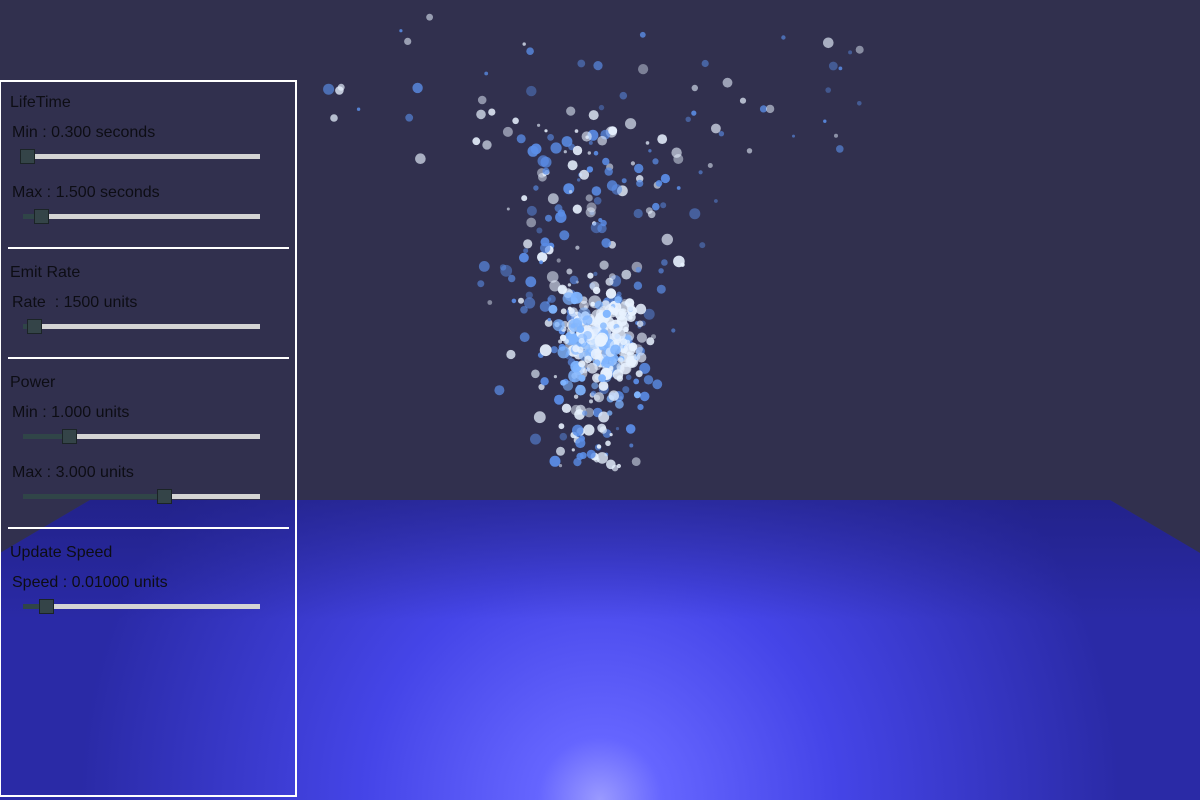 The height and width of the screenshot is (800, 1200). Describe the element at coordinates (40, 102) in the screenshot. I see `section-title: LifeTime` at that location.